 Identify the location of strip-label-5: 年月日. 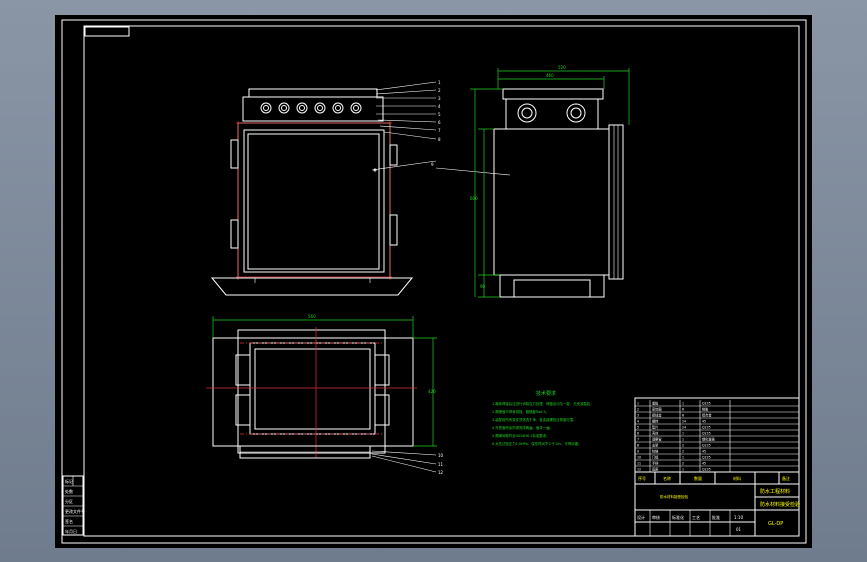
(71, 531).